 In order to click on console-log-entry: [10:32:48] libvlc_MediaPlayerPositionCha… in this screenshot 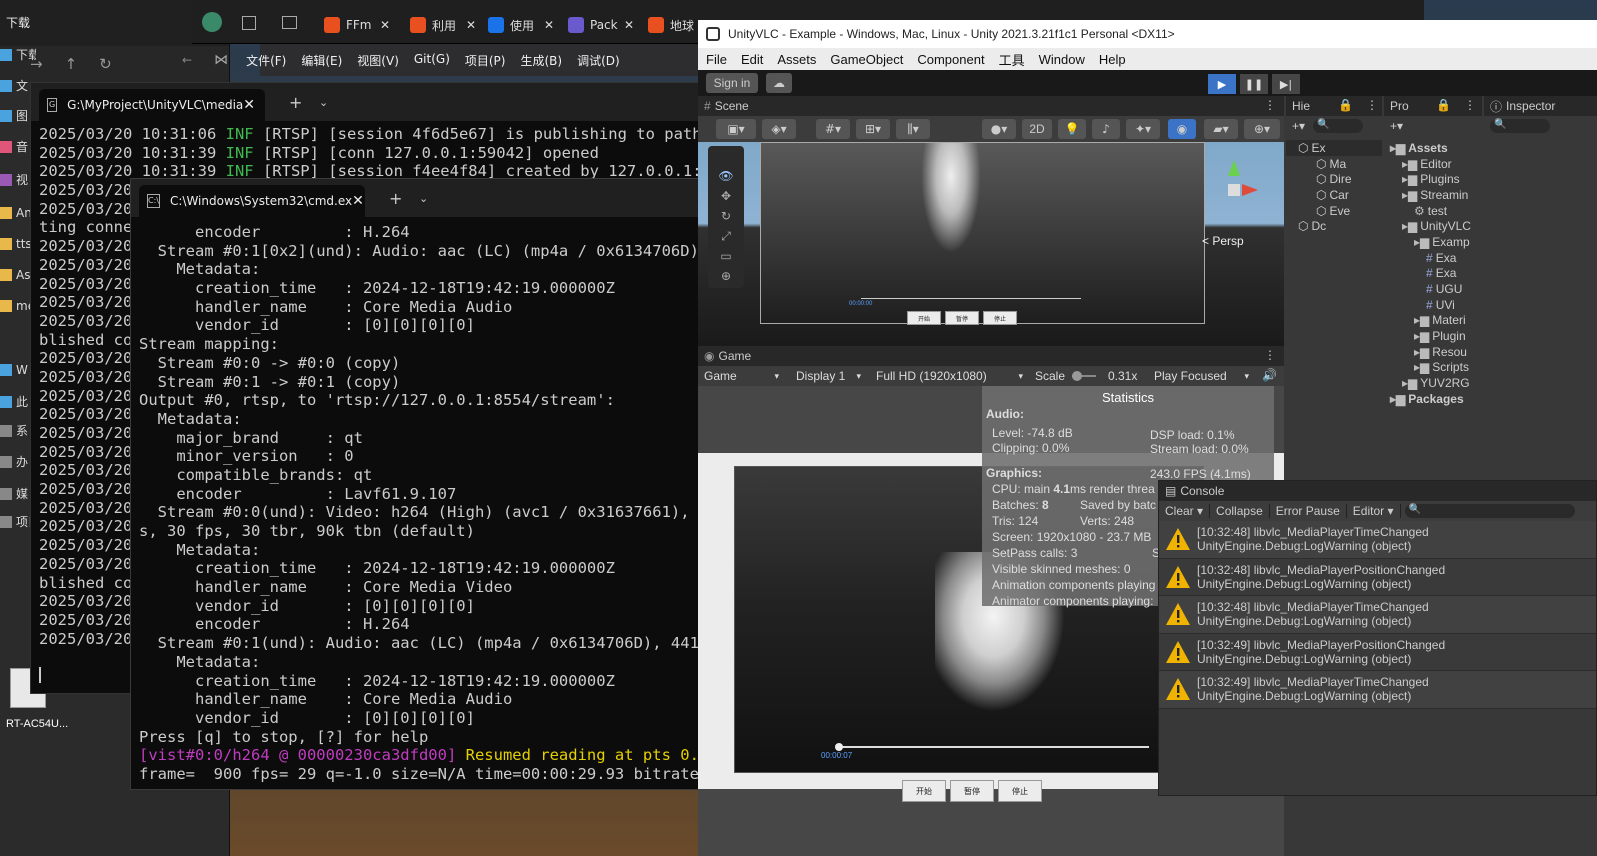, I will do `click(1377, 577)`.